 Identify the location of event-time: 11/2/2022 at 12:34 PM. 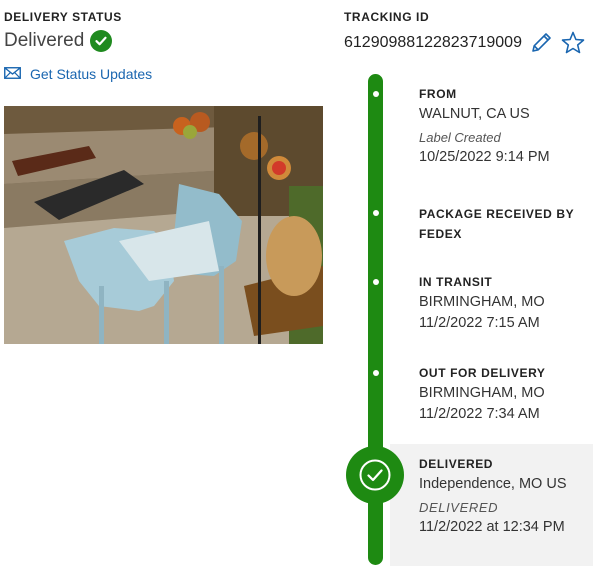
(492, 527).